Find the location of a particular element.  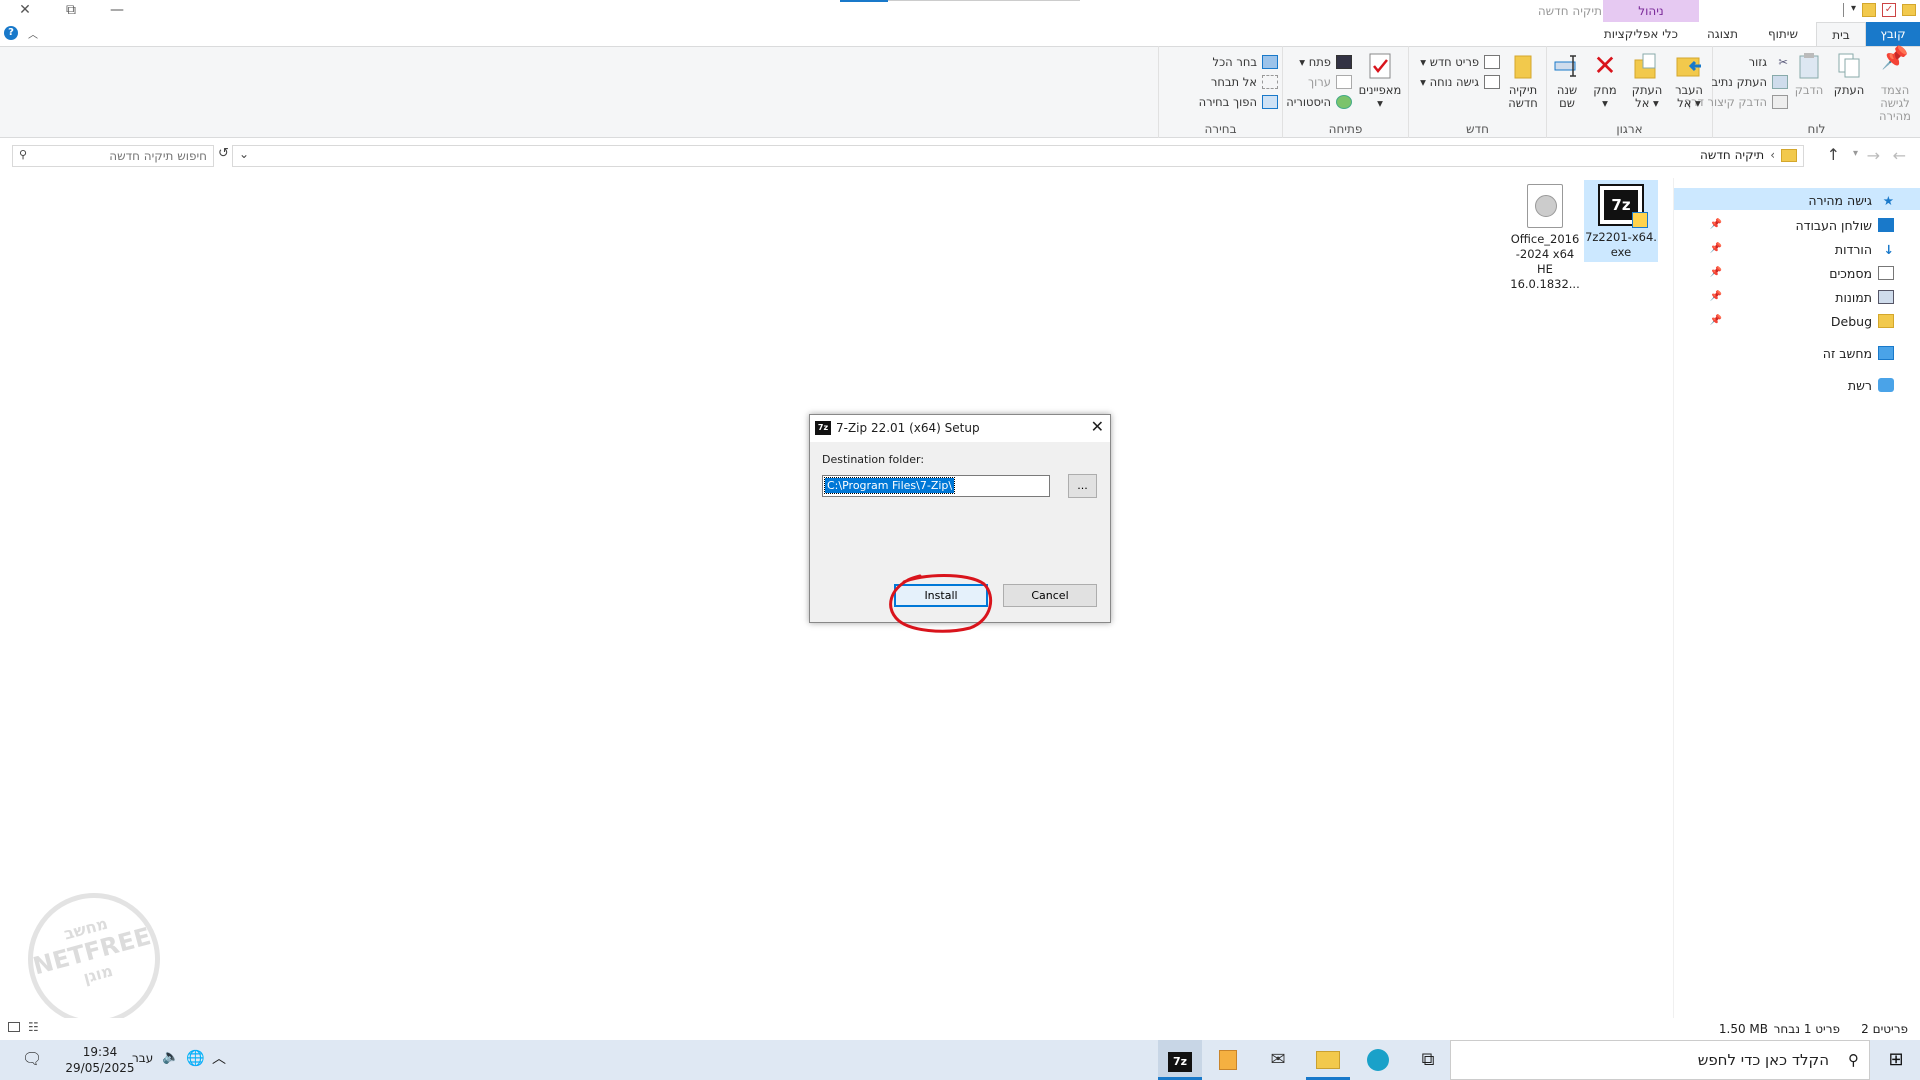

nav-desktop: שולחן העבודה is located at coordinates (1844, 225).